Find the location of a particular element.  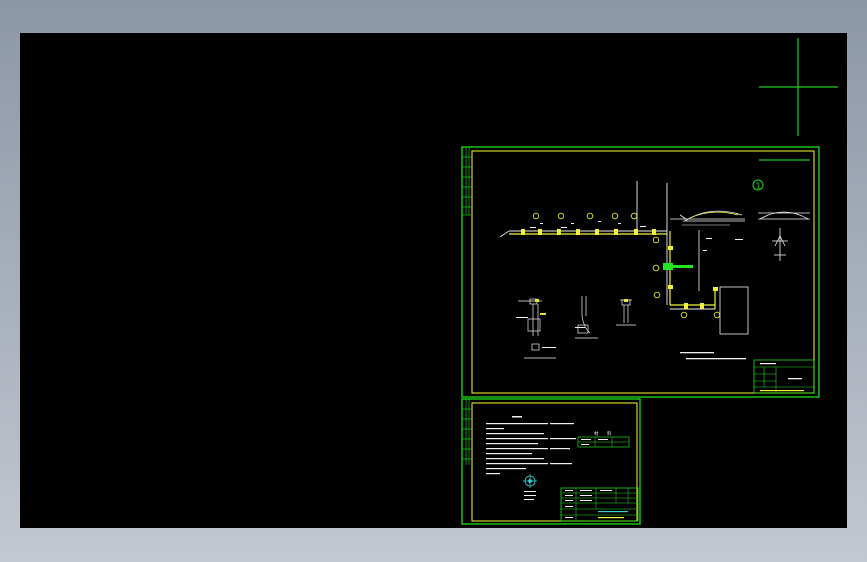

svg-text: 材 is located at coordinates (596, 433).